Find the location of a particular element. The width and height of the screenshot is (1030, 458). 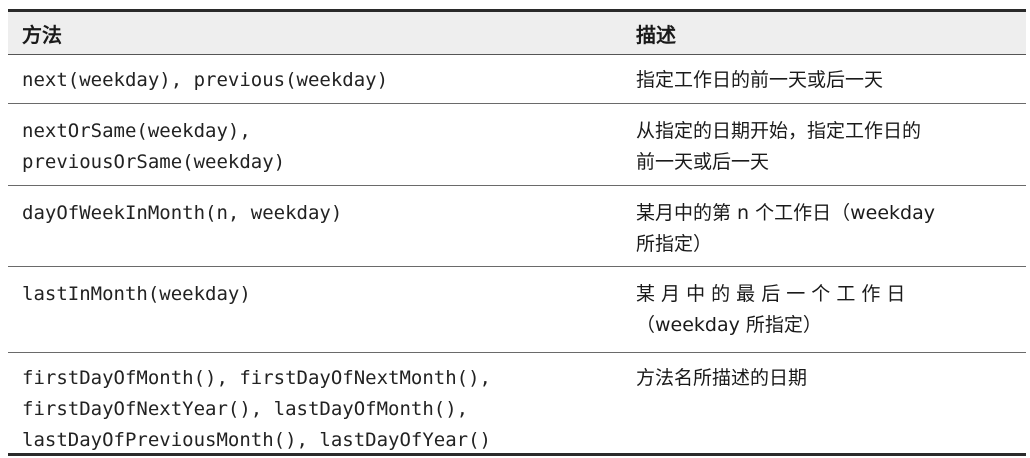

description-line: 某 月 中 的 最 后 一 个 工 作 日 is located at coordinates (771, 294).